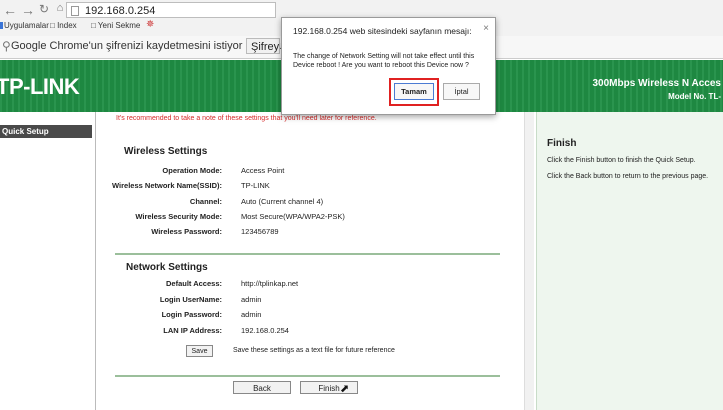 The image size is (723, 410). Describe the element at coordinates (263, 46) in the screenshot. I see `save-password-button: Şifreyi kaydet` at that location.